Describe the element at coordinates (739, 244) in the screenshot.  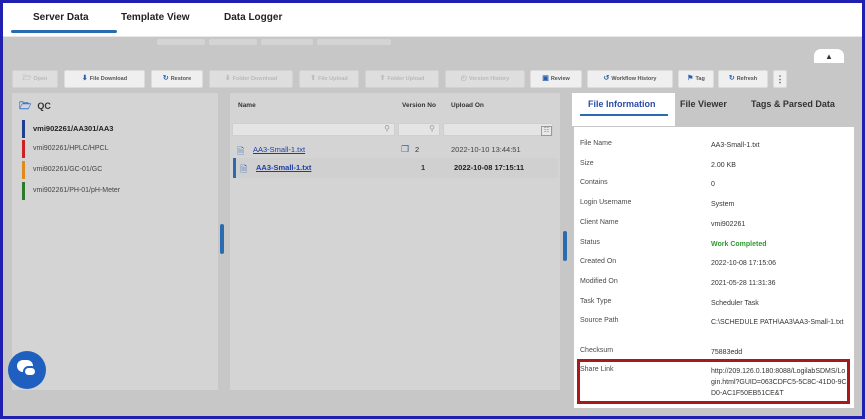
I see `status-badge: Work Completed` at that location.